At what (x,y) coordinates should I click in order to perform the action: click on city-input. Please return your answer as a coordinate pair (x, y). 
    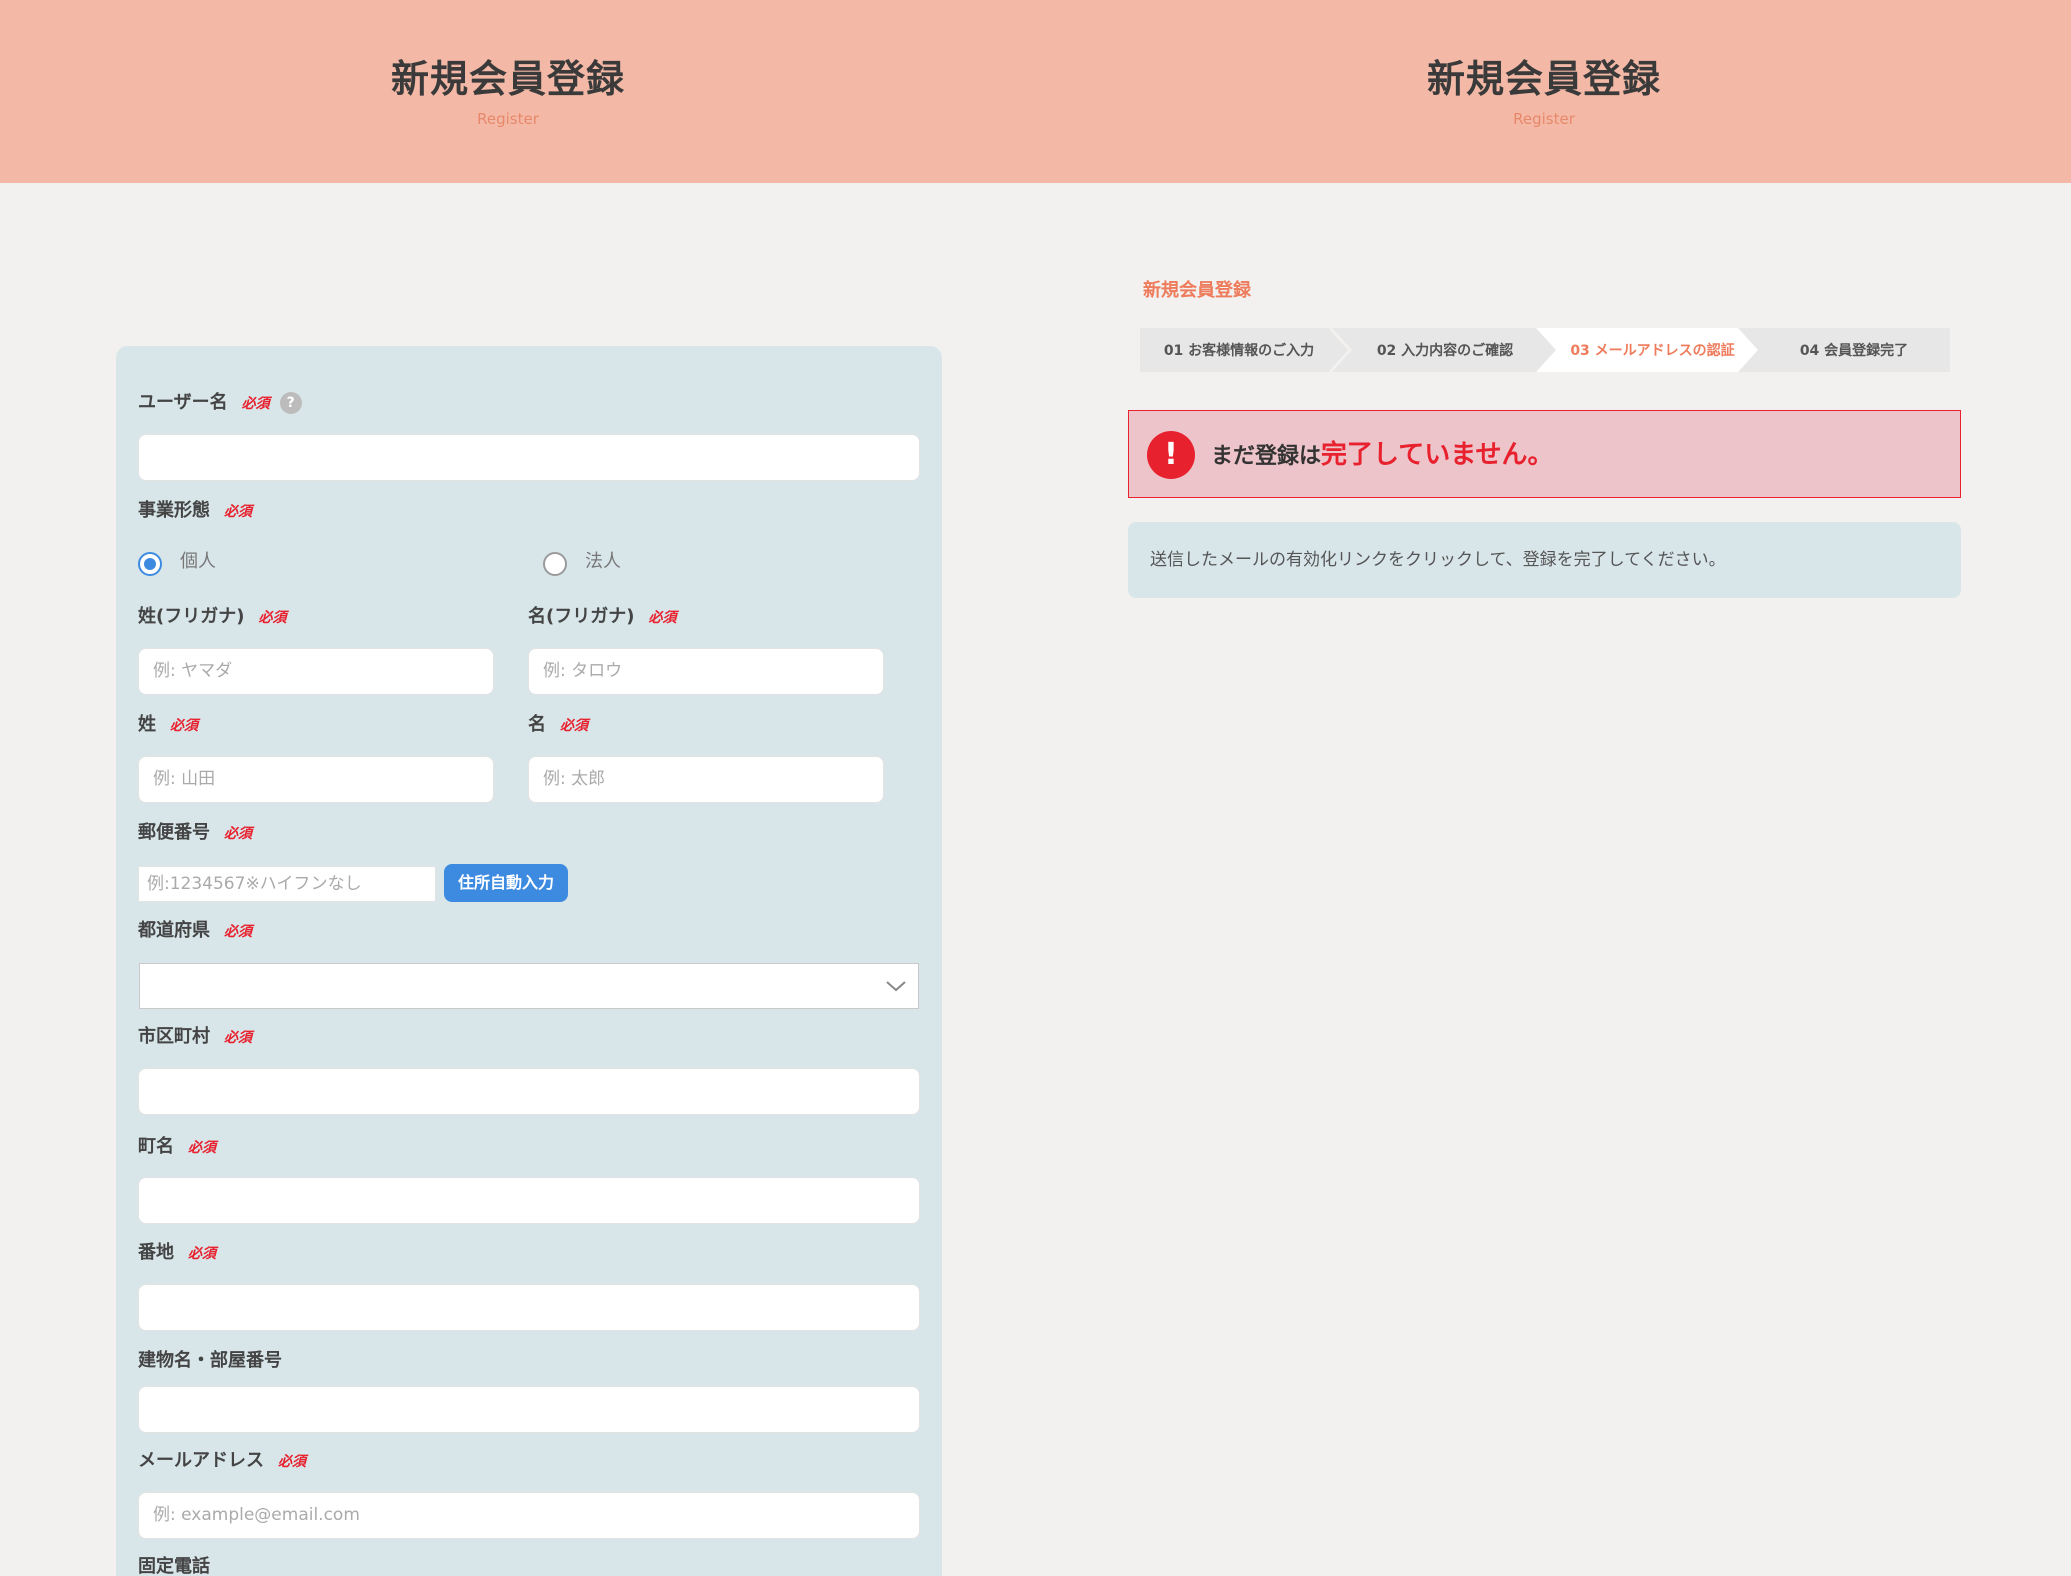
    Looking at the image, I should click on (529, 1091).